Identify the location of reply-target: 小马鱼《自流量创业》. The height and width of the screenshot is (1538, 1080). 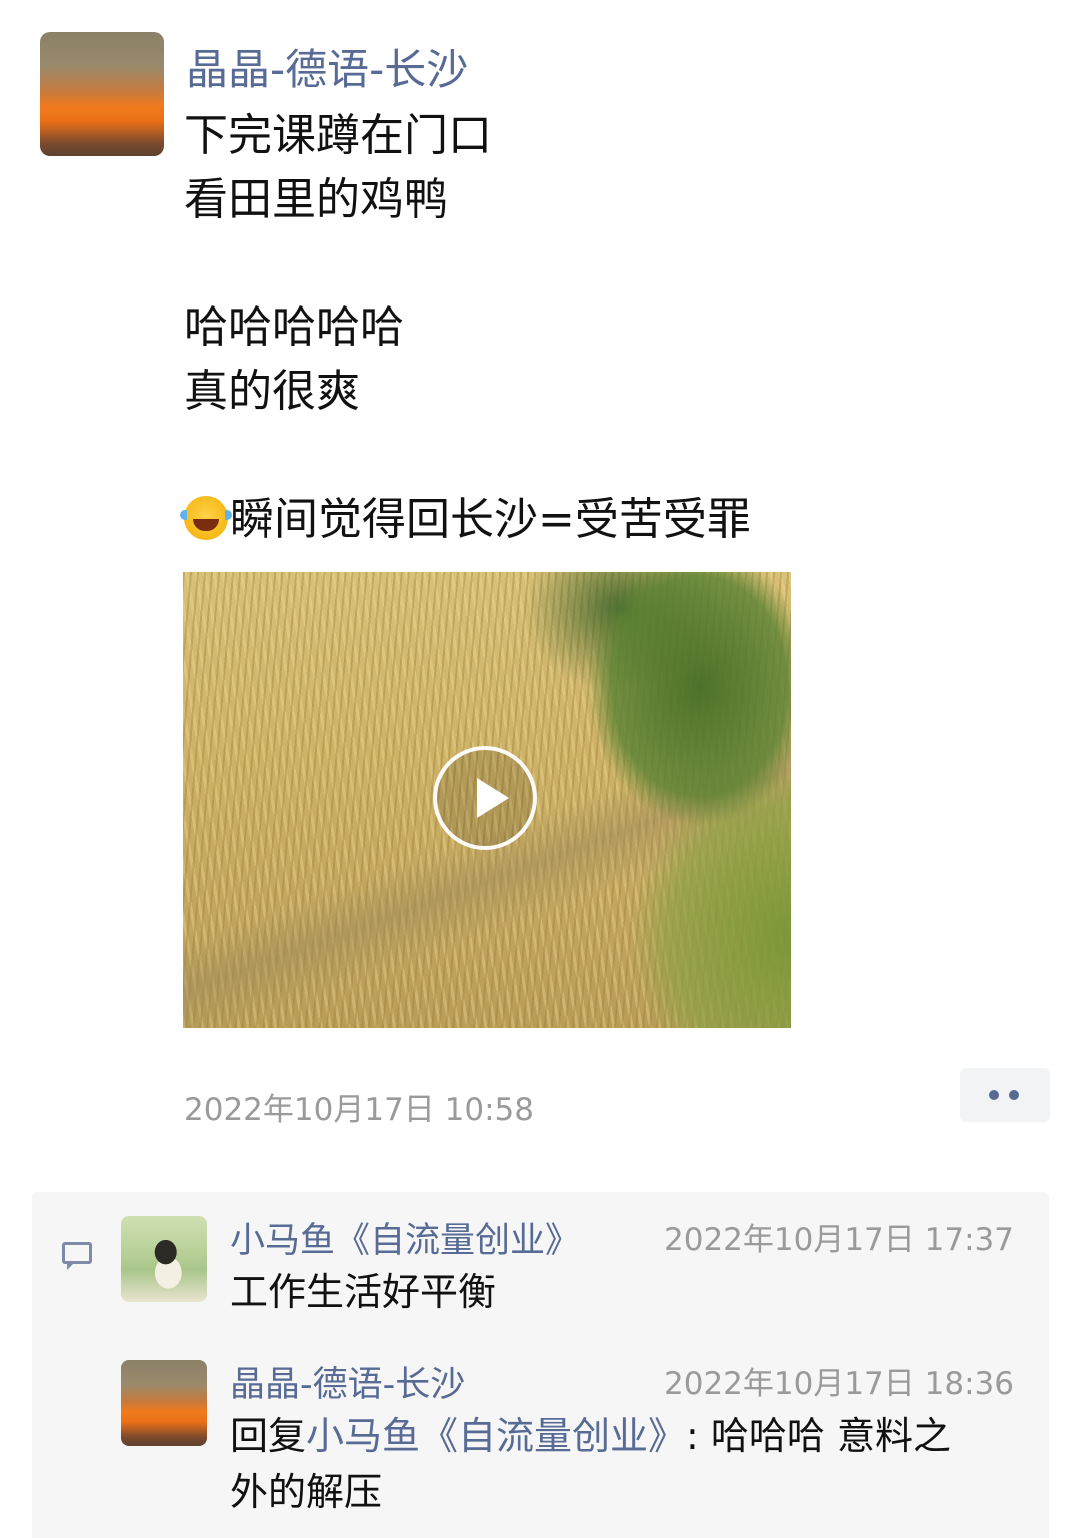
(496, 1436).